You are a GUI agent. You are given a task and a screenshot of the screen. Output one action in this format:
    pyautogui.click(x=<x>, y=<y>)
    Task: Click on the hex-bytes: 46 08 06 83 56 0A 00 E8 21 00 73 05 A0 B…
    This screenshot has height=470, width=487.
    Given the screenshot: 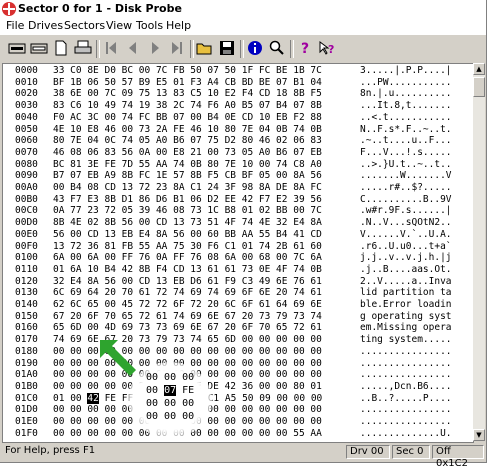 What is the action you would take?
    pyautogui.click(x=187, y=153)
    